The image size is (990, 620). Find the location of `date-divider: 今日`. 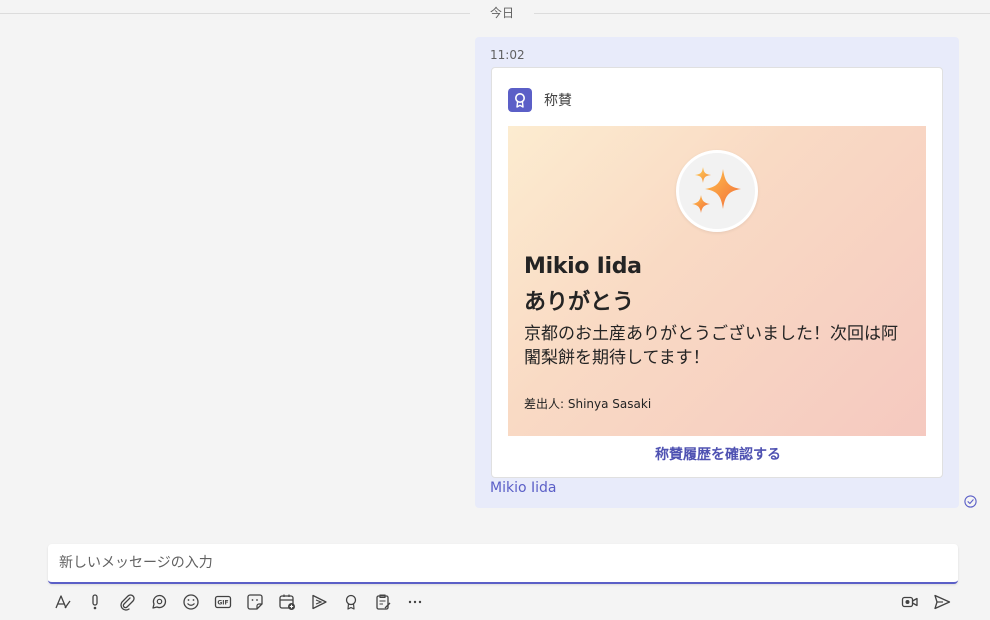

date-divider: 今日 is located at coordinates (495, 13).